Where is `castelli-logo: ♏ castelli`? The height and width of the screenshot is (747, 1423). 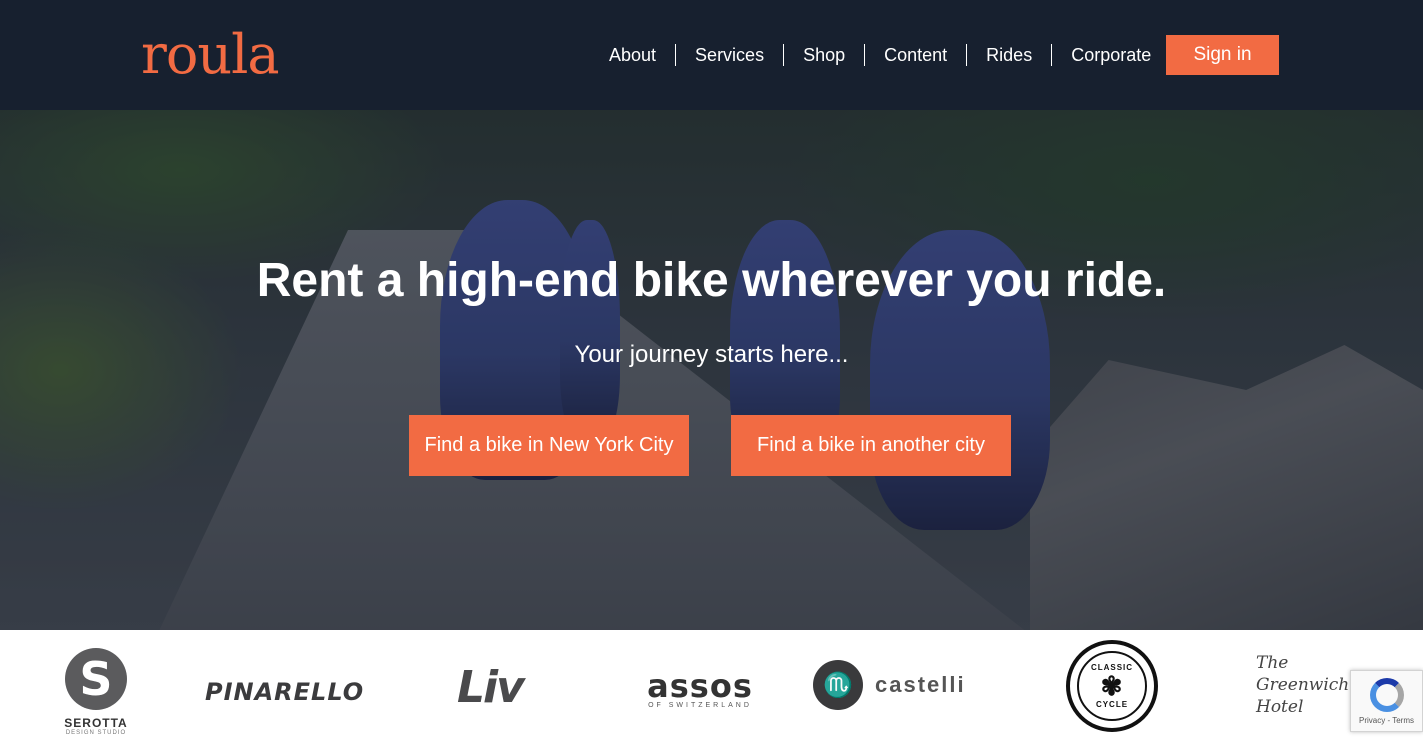
castelli-logo: ♏ castelli is located at coordinates (889, 685).